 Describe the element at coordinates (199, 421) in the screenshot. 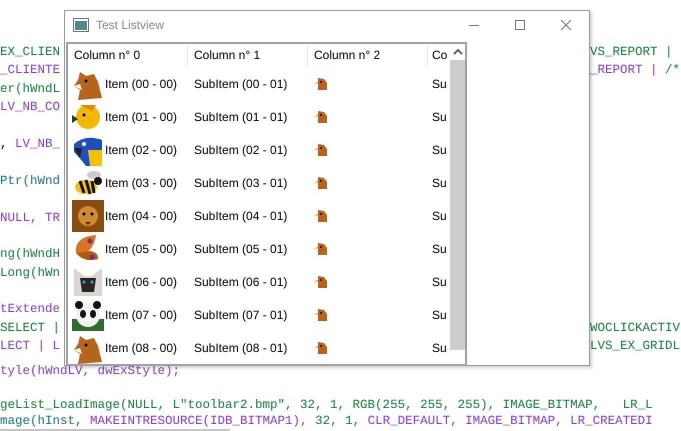

I see `code-text: MAKEINTRESOURCE(IDB_BITMAP1),` at that location.